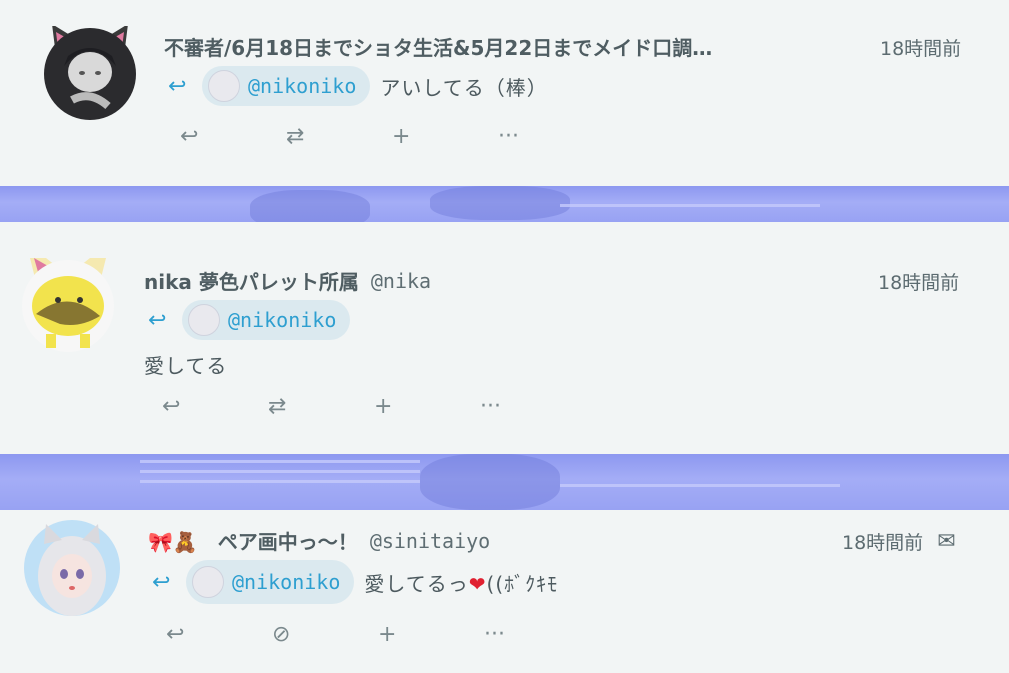 The width and height of the screenshot is (1009, 673). Describe the element at coordinates (401, 281) in the screenshot. I see `user-handle: @nika` at that location.